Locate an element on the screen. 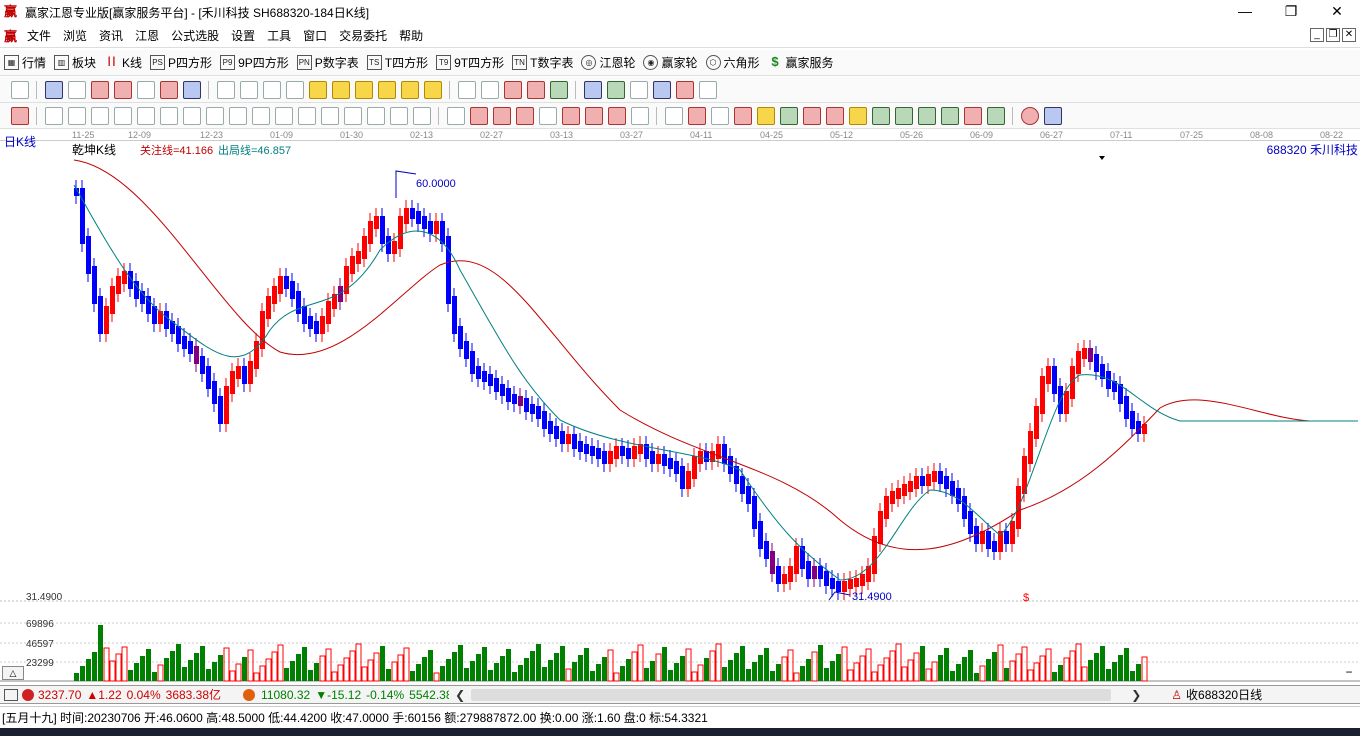 This screenshot has width=1360, height=736. first-page-icon is located at coordinates (225, 89).